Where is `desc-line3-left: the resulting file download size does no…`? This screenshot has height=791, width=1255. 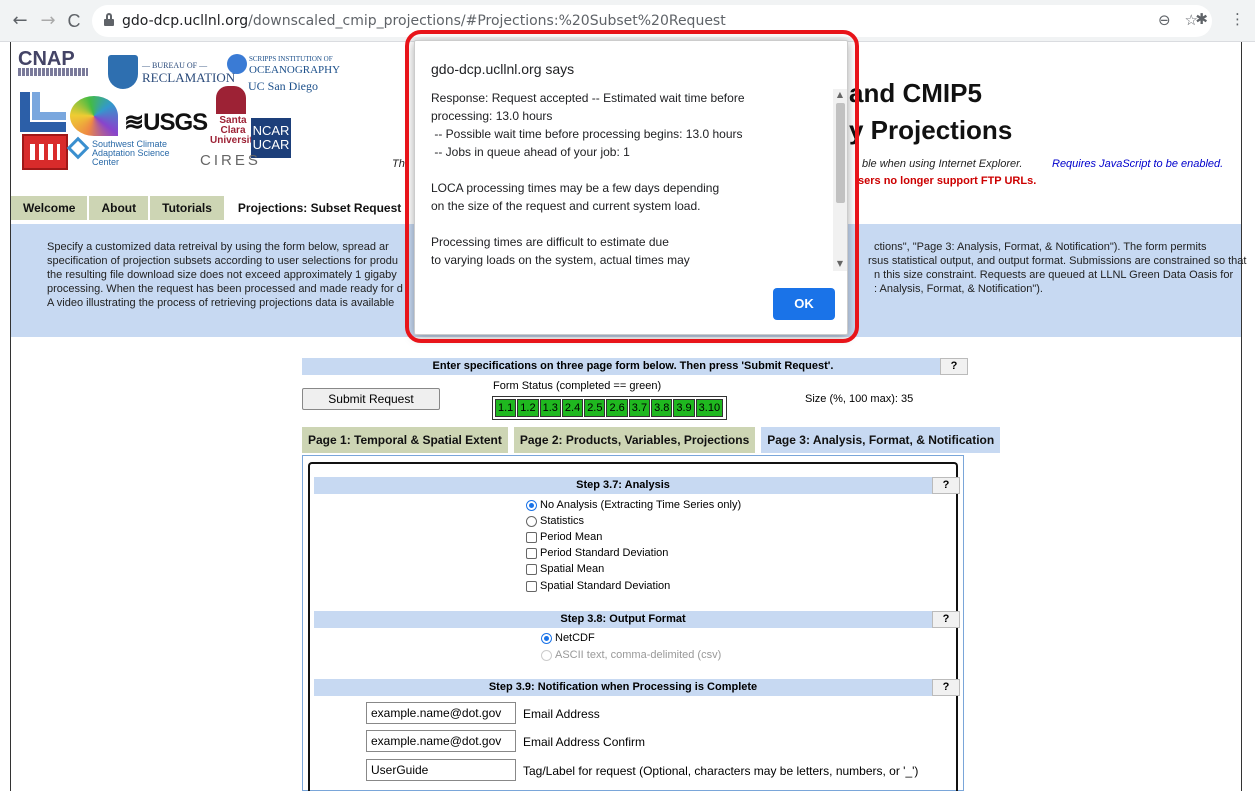 desc-line3-left: the resulting file download size does no… is located at coordinates (222, 275).